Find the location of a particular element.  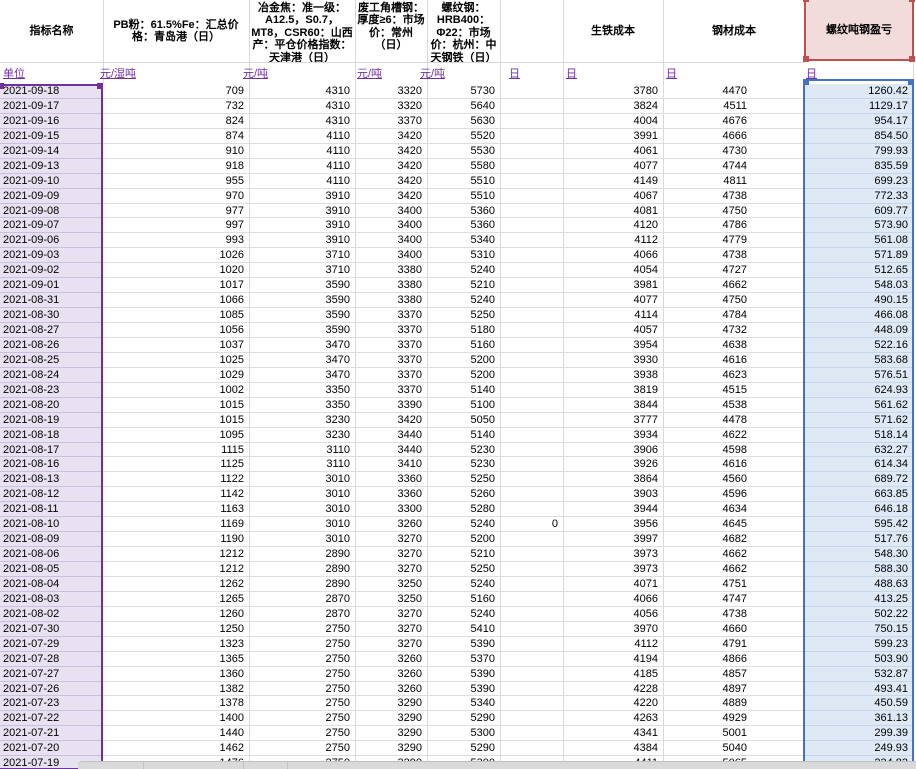

date-cell: 2021-08-10 is located at coordinates (51, 525).